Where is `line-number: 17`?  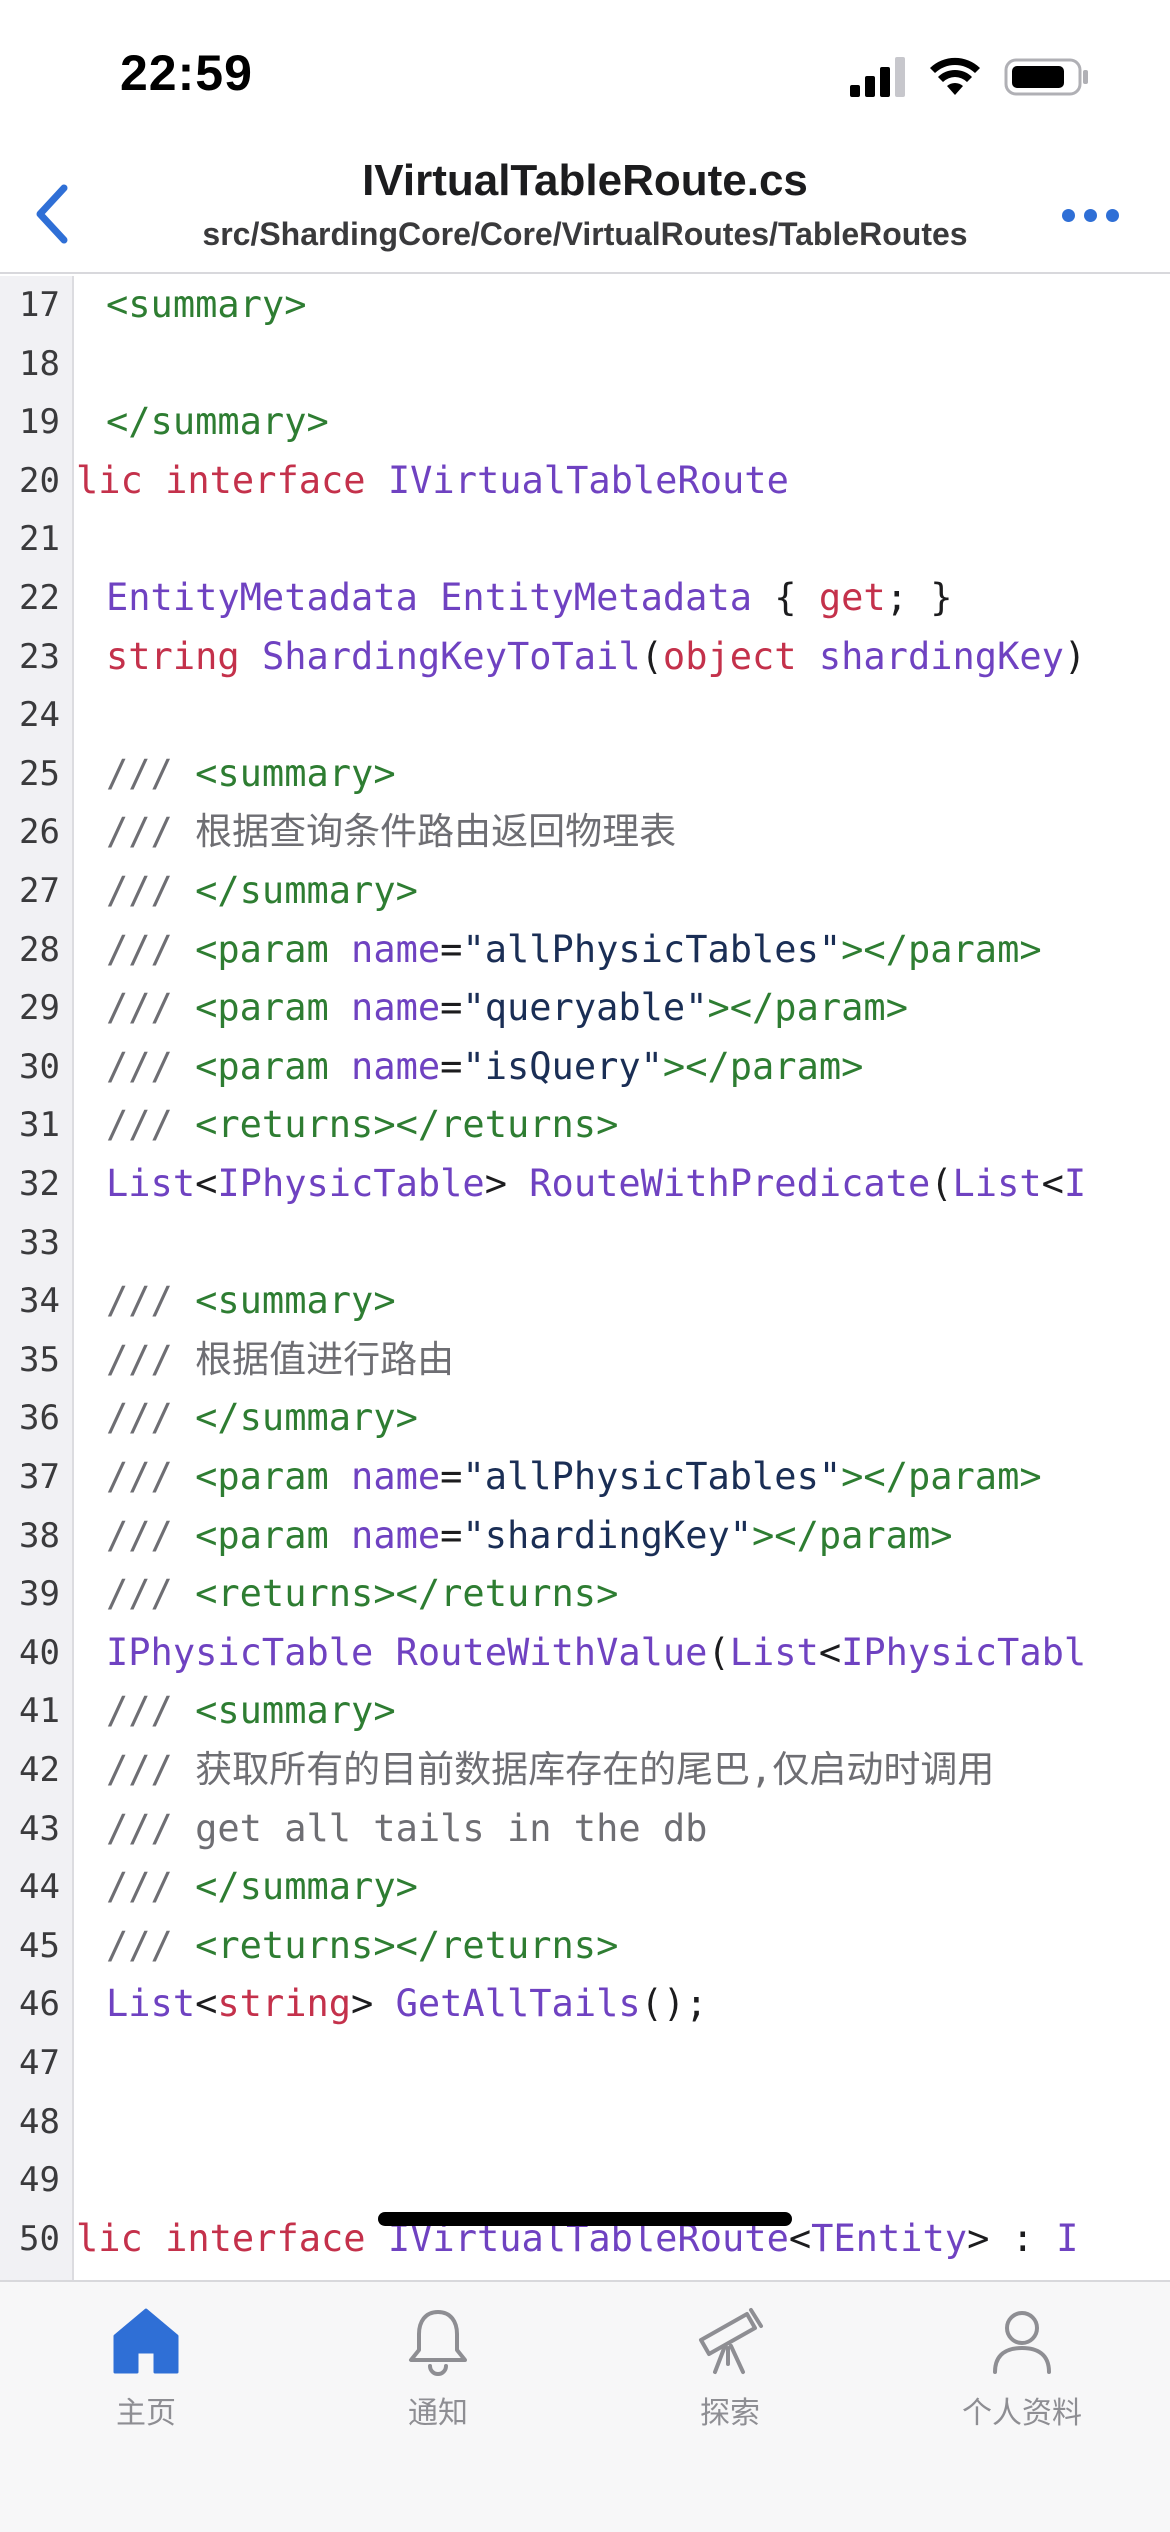
line-number: 17 is located at coordinates (39, 305).